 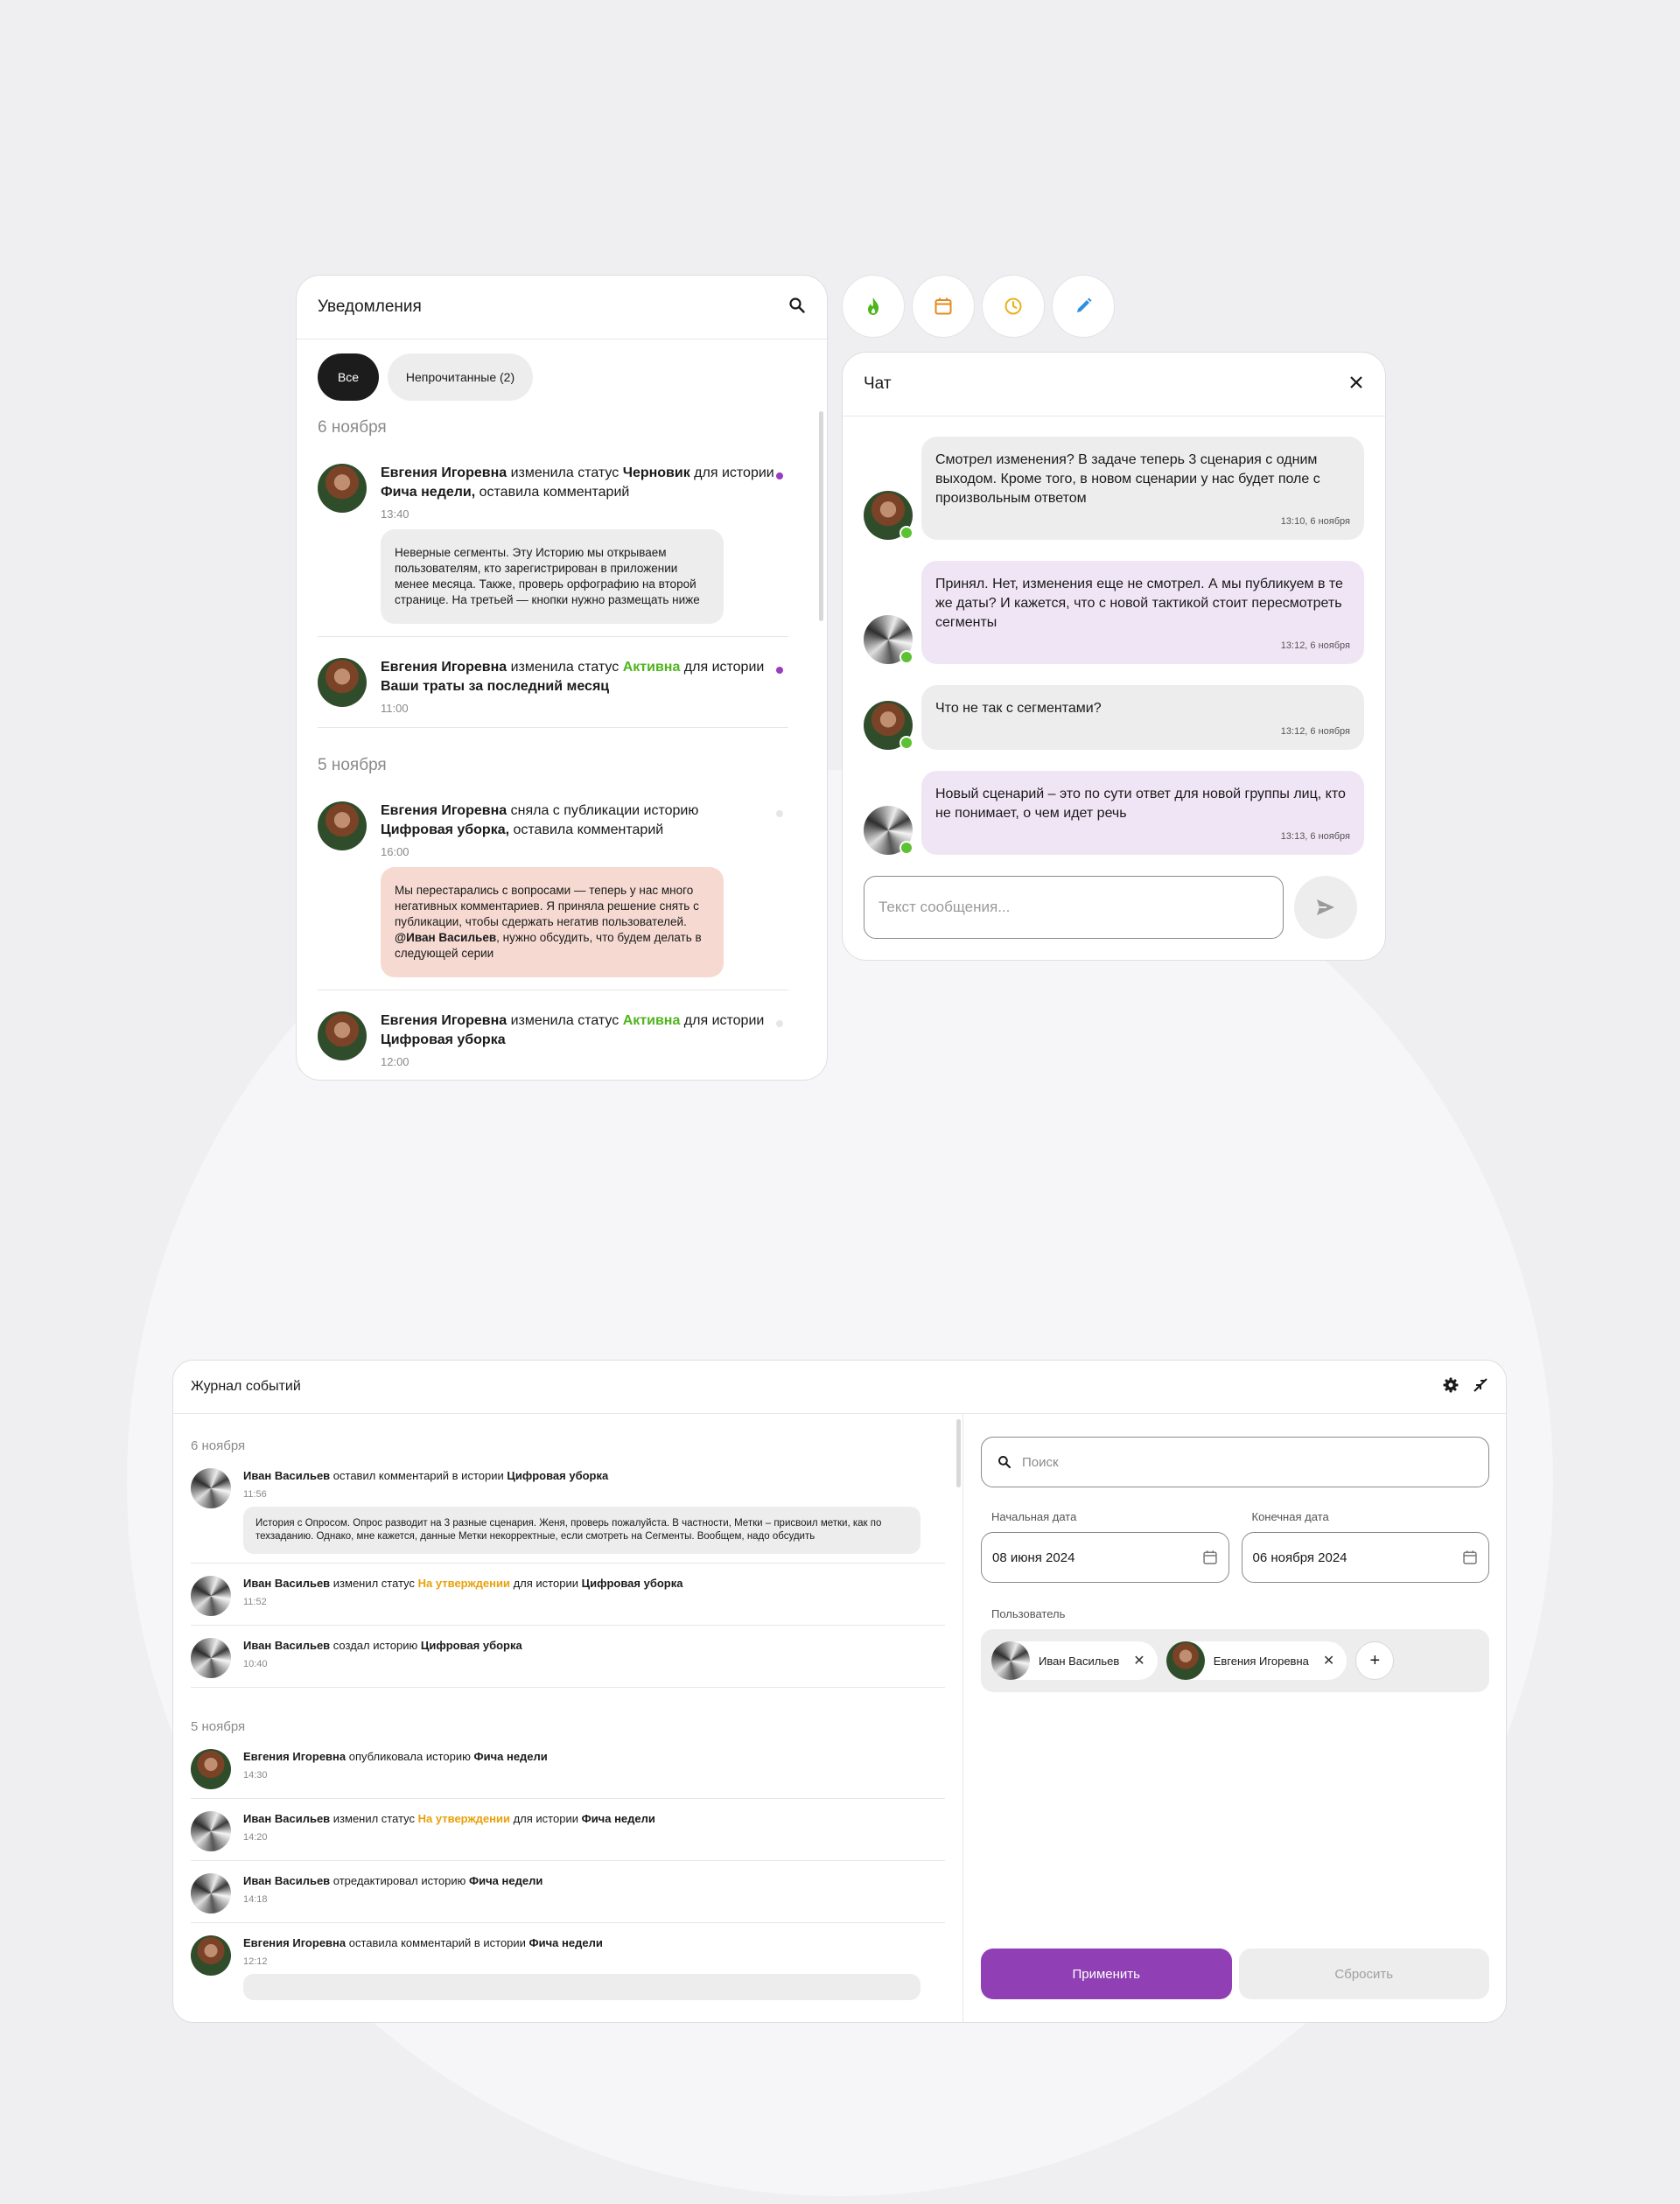 I want to click on start-date-label: Начальная дата, so click(x=1034, y=1516).